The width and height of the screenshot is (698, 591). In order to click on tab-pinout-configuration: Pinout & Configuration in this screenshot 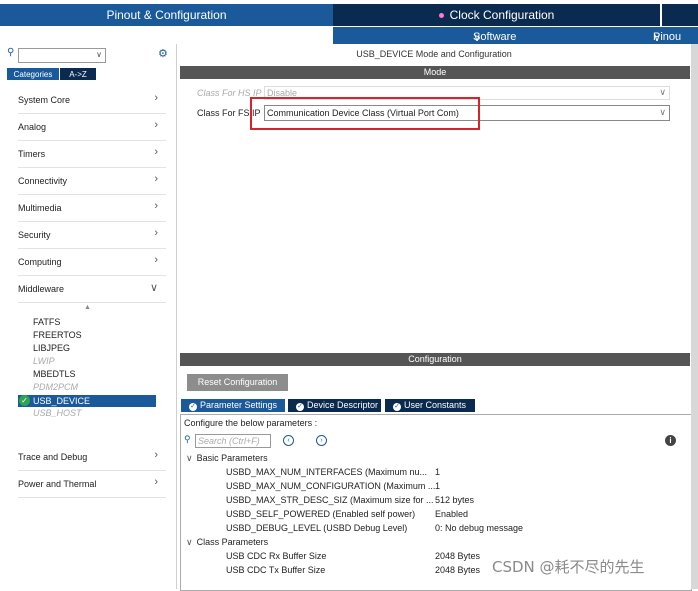, I will do `click(166, 15)`.